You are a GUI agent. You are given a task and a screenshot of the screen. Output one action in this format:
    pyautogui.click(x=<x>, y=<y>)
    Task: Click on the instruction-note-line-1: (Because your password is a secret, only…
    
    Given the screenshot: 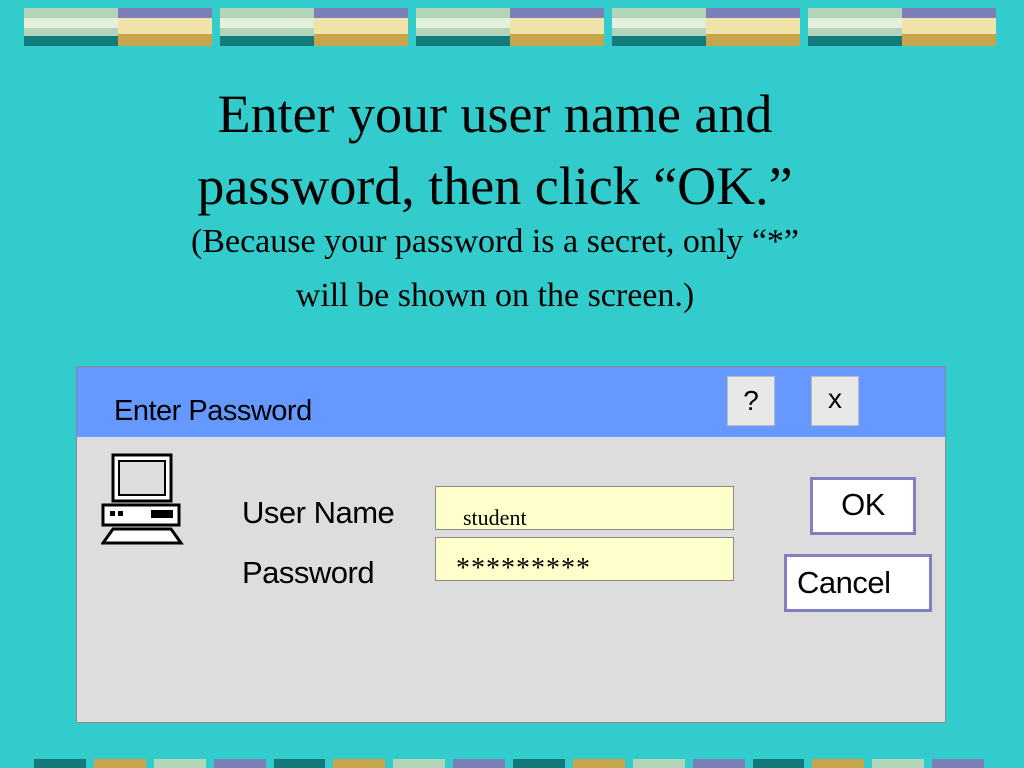 What is the action you would take?
    pyautogui.click(x=494, y=241)
    